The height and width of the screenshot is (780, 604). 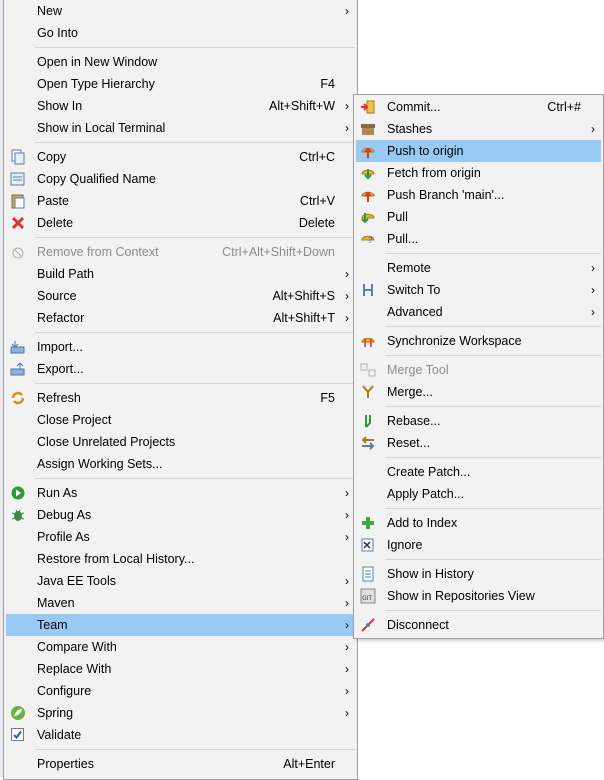 I want to click on main-menu-item-build-path: Build Path ›, so click(x=180, y=274).